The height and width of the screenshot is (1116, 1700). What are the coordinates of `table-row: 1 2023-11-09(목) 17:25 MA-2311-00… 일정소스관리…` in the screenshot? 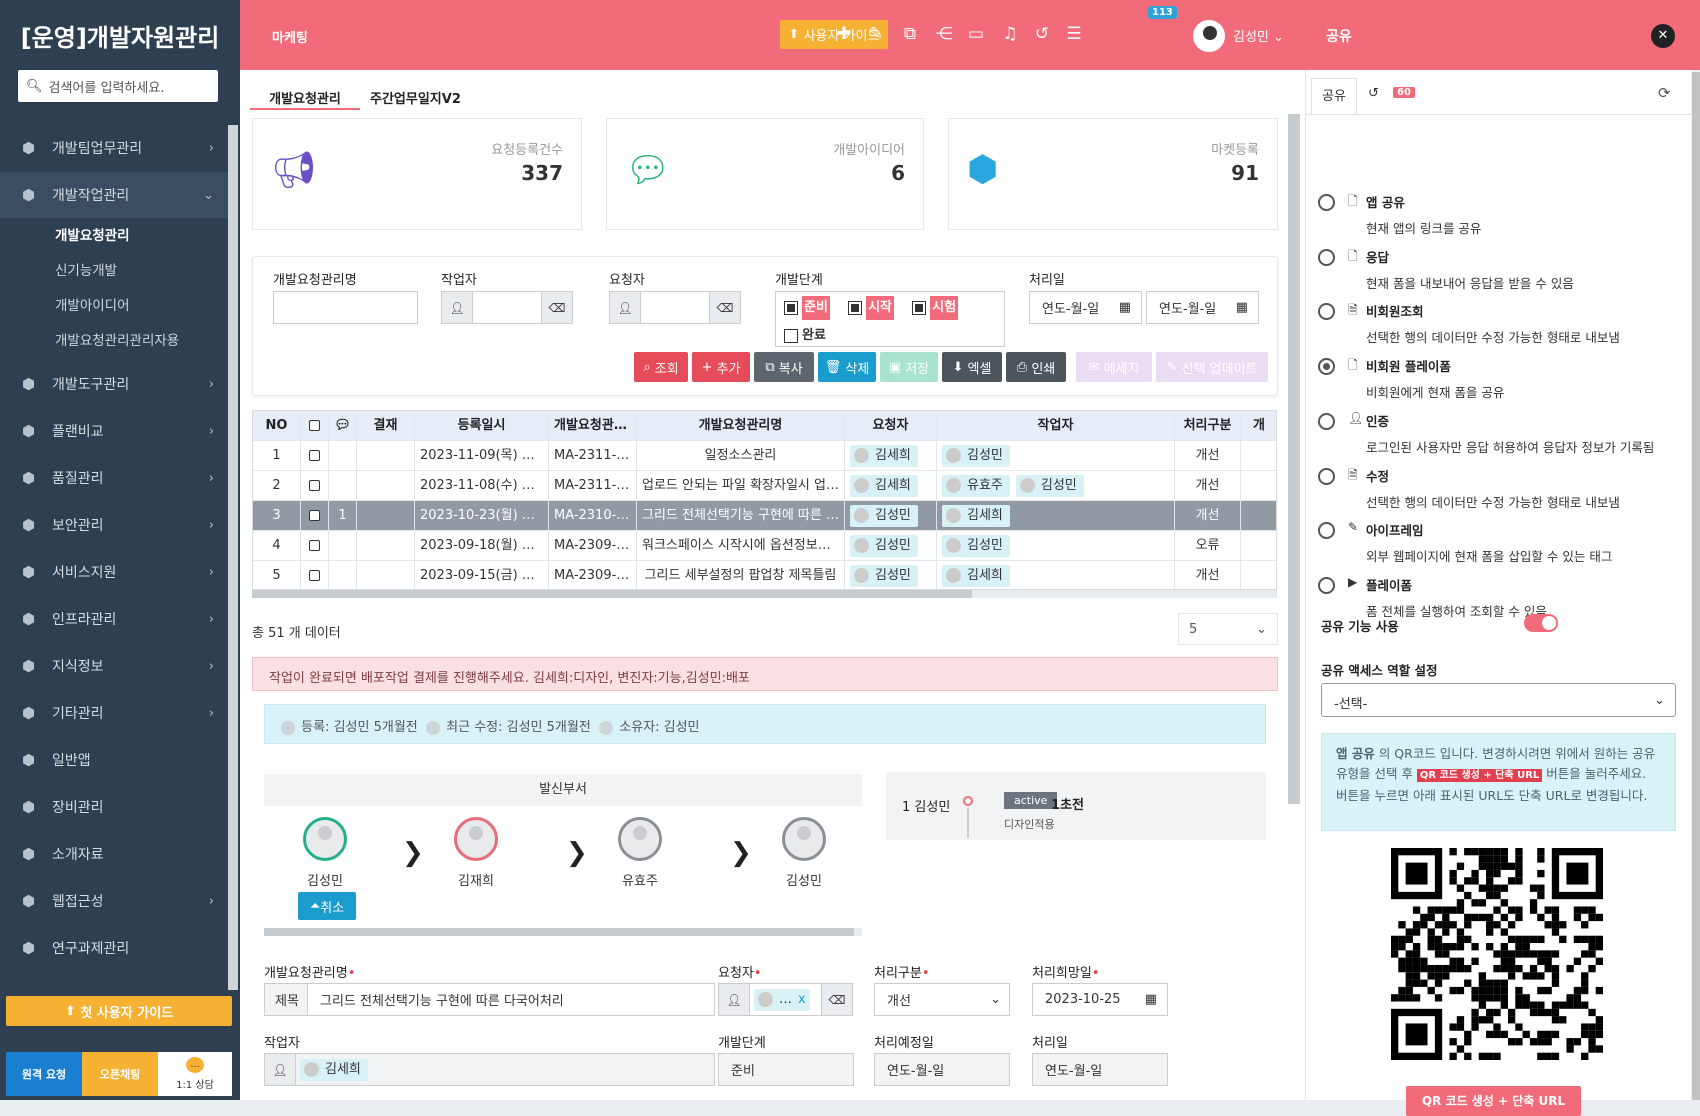 It's located at (764, 456).